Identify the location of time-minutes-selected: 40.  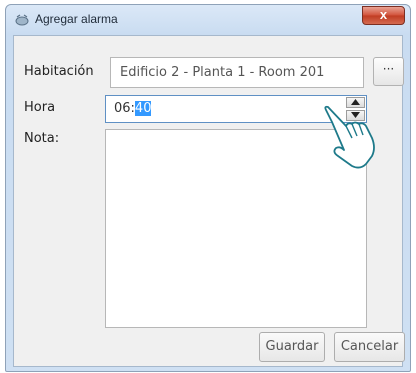
(143, 108).